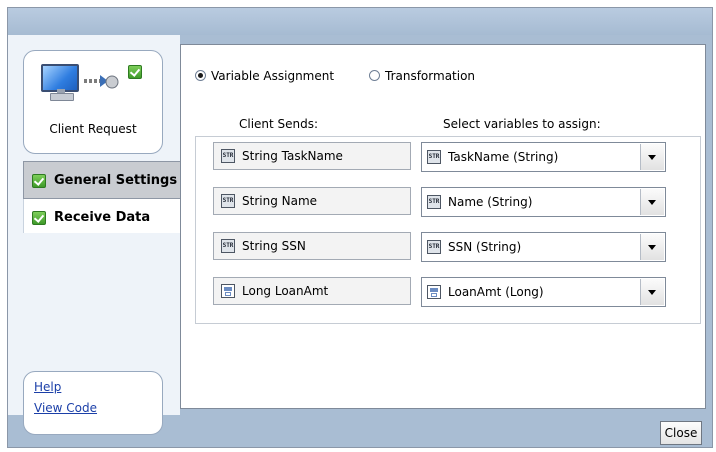 The width and height of the screenshot is (716, 452). What do you see at coordinates (496, 292) in the screenshot?
I see `variable-select-value: LoanAmt (Long)` at bounding box center [496, 292].